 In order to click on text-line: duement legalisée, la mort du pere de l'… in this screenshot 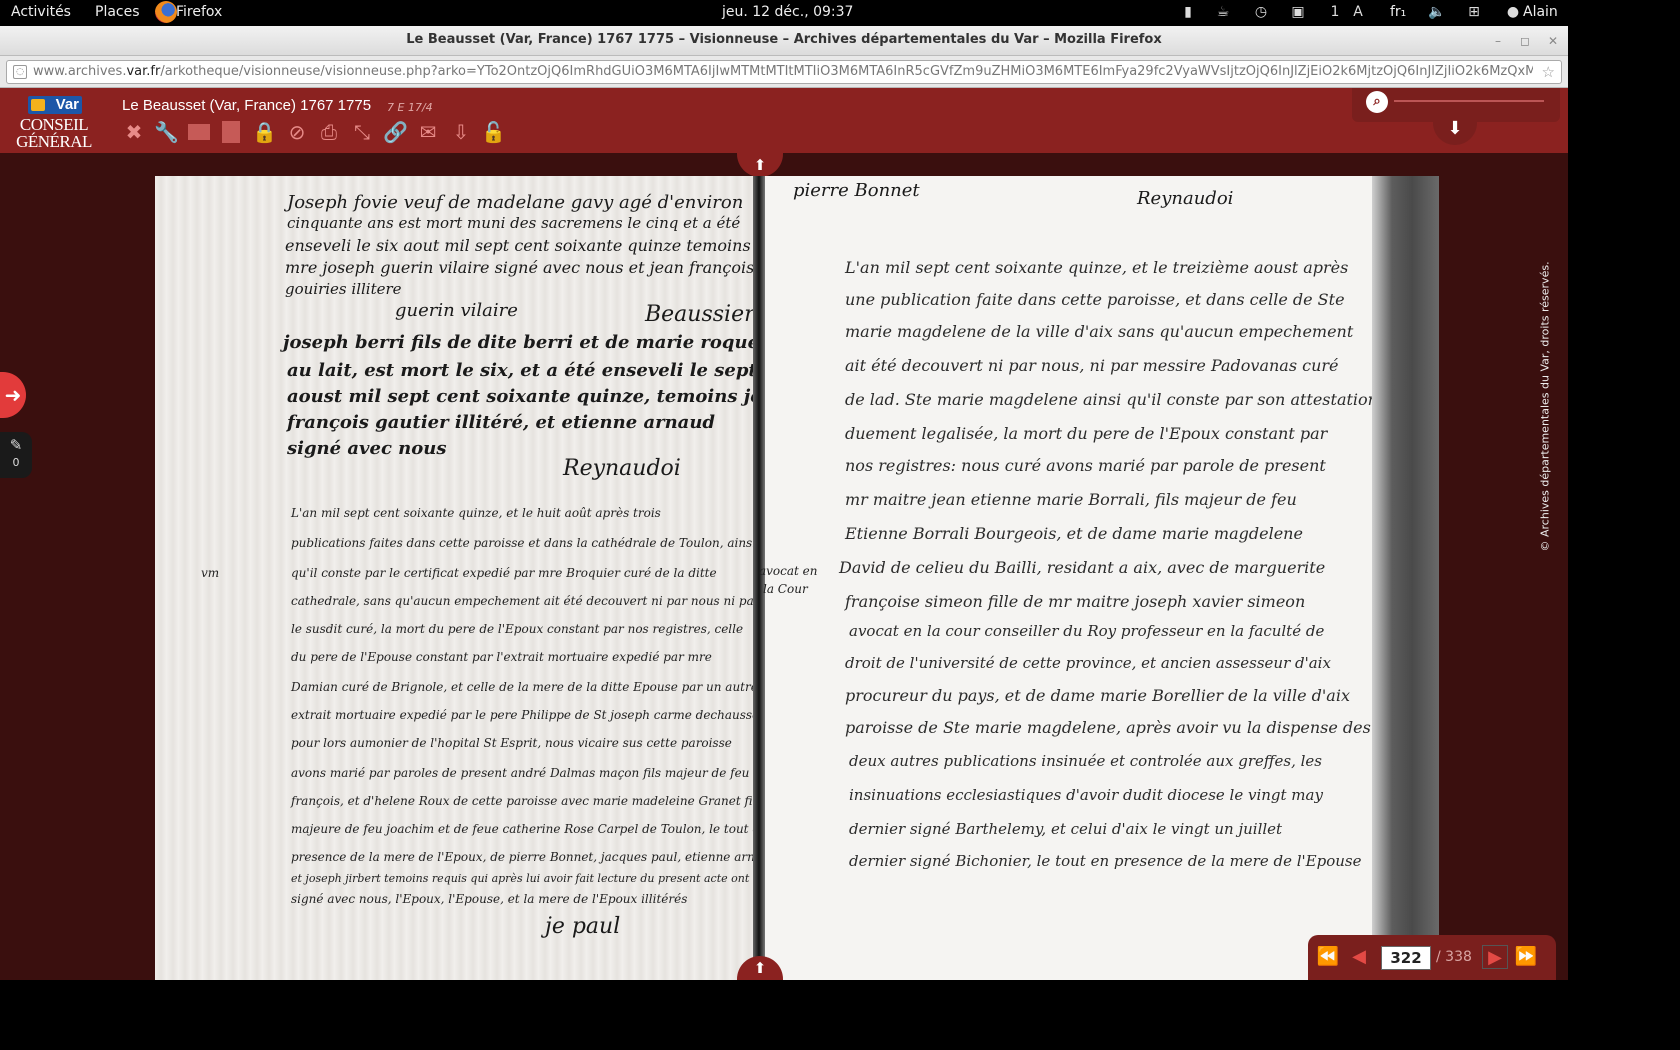, I will do `click(1086, 433)`.